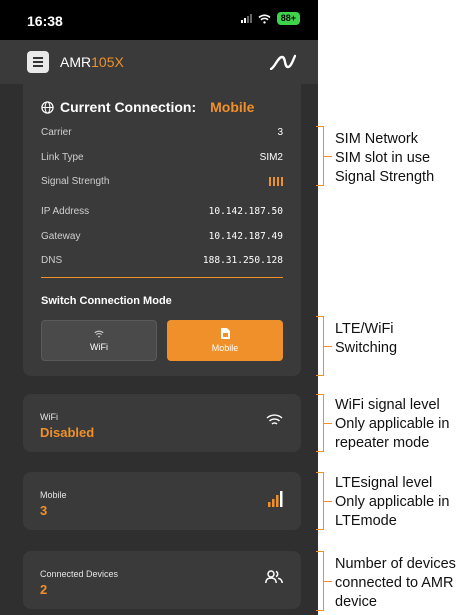 This screenshot has width=474, height=615. I want to click on wifi-card-label: WiFi, so click(49, 417).